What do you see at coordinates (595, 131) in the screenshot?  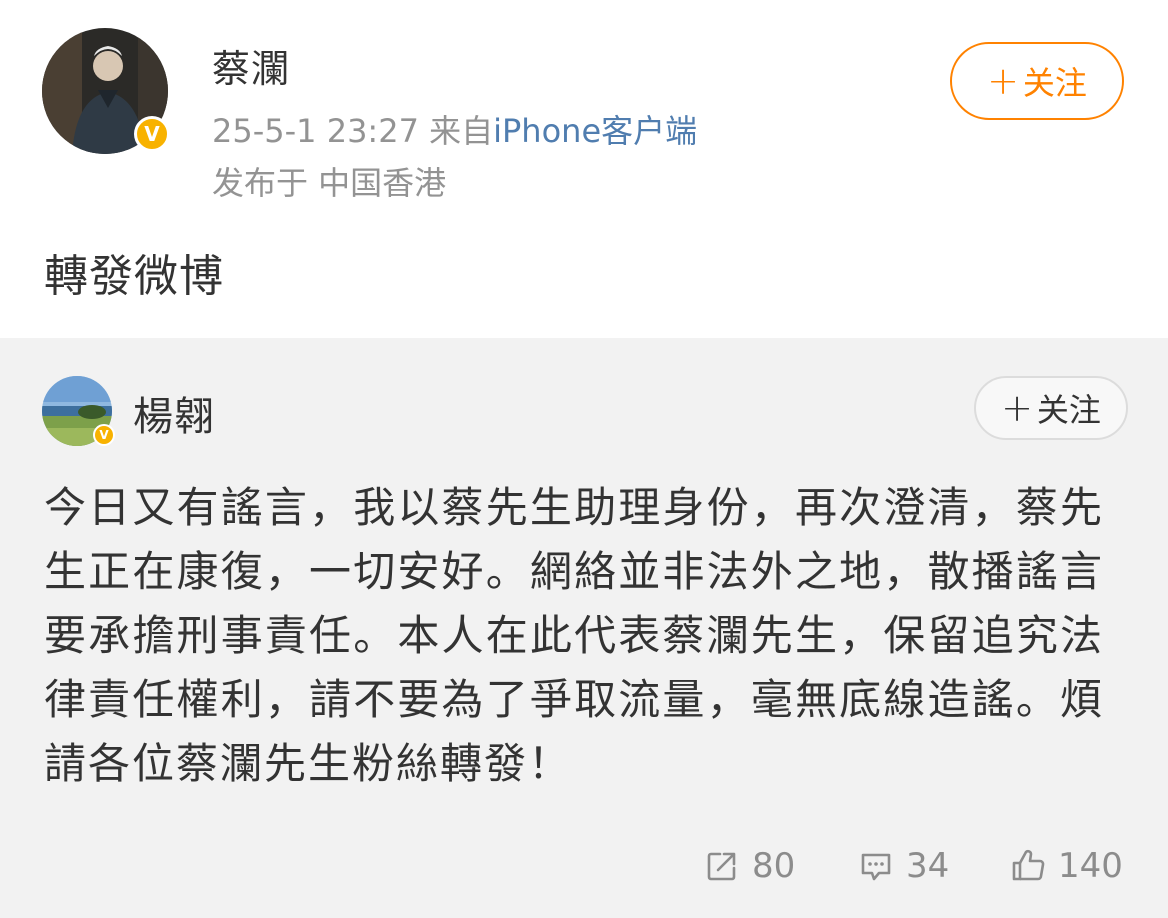 I see `post-source-link: iPhone客户端` at bounding box center [595, 131].